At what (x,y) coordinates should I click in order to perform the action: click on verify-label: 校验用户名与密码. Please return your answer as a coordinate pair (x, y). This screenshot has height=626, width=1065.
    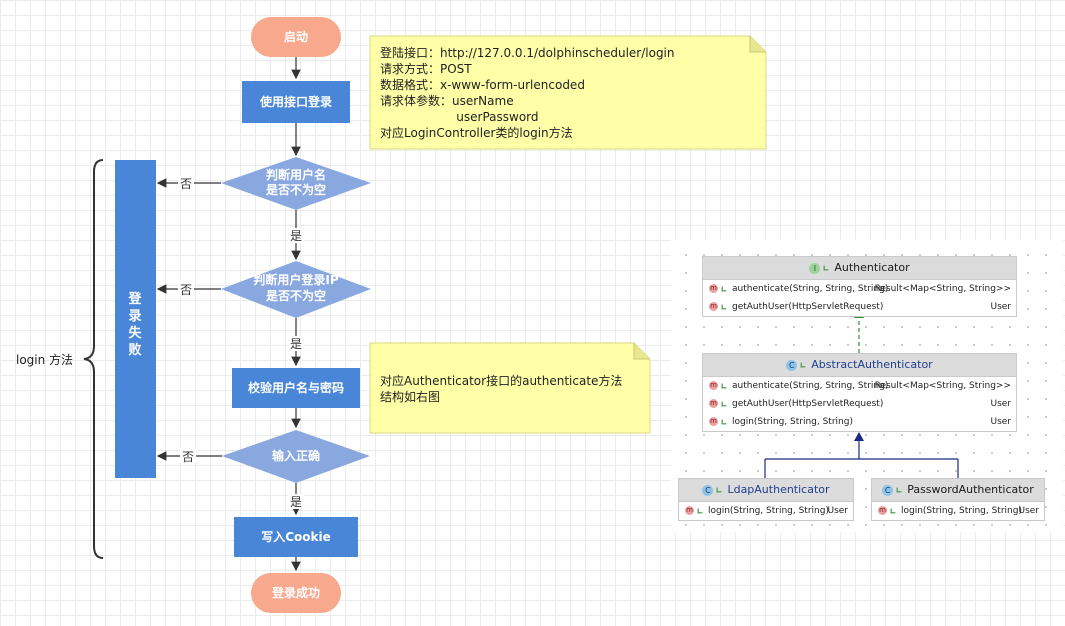
    Looking at the image, I should click on (296, 387).